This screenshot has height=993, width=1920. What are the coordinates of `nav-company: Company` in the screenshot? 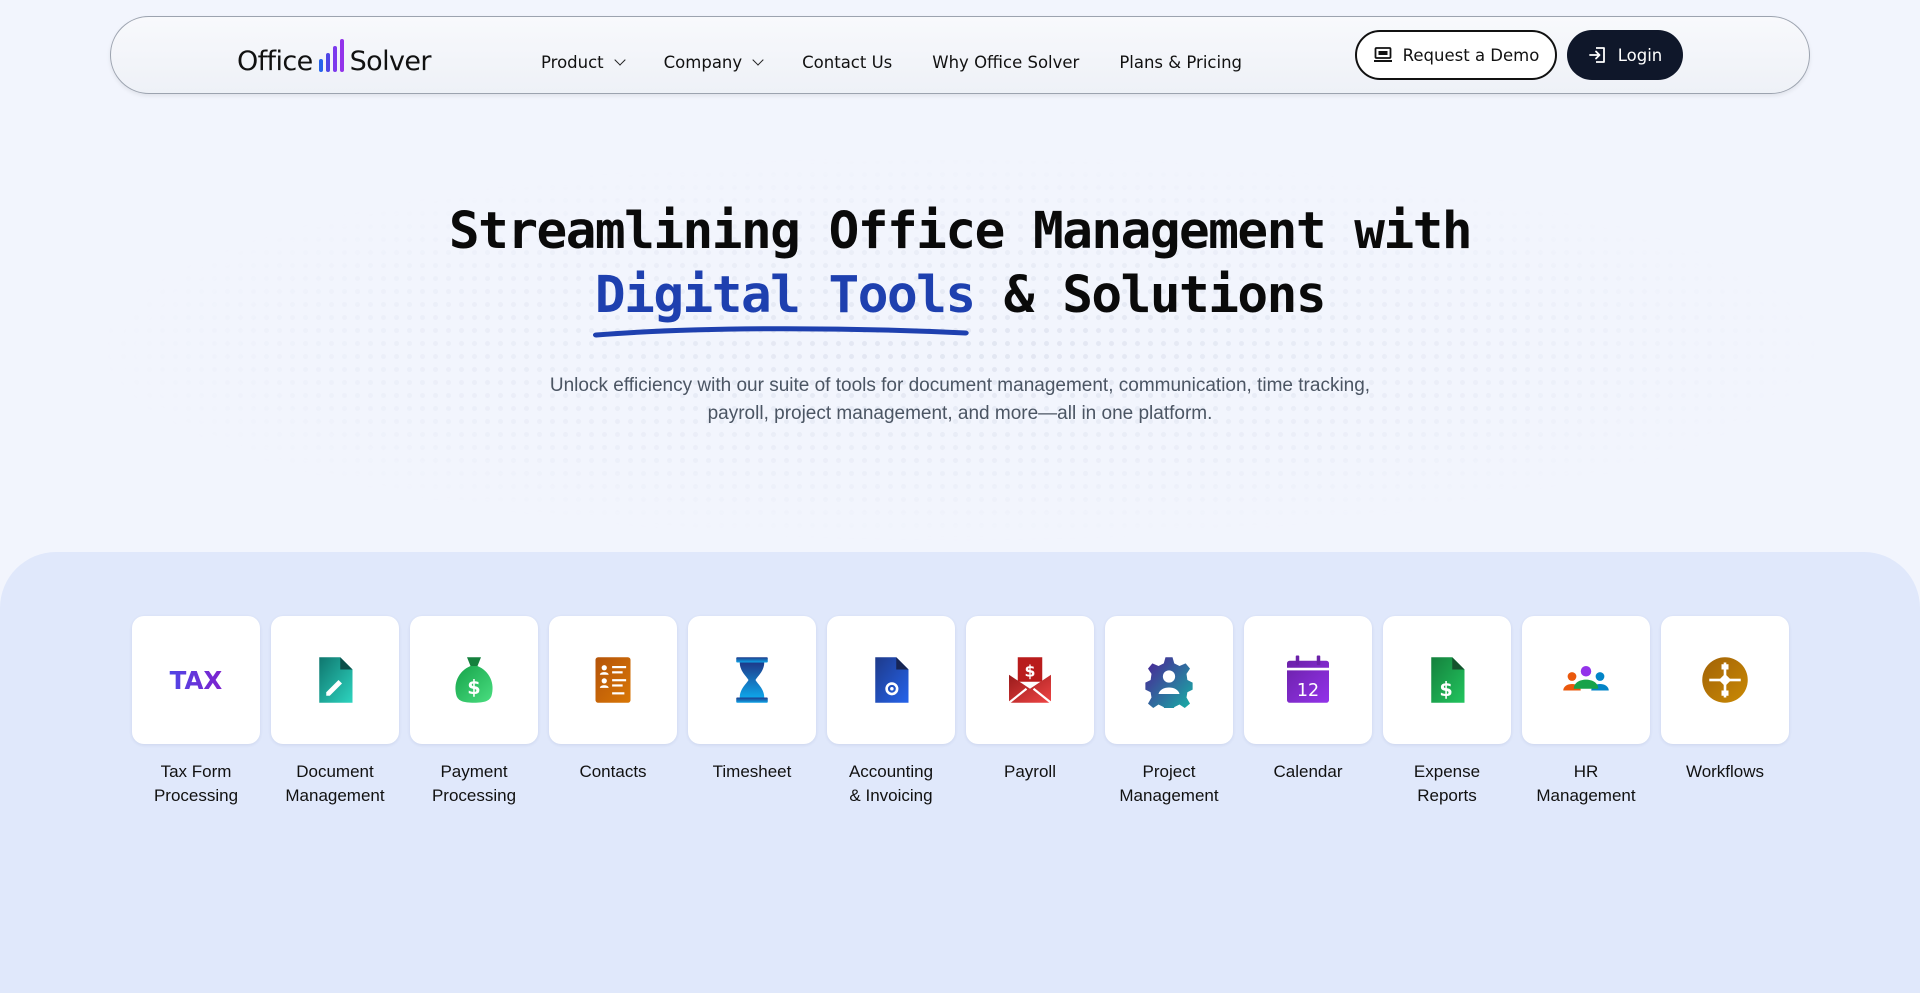 It's located at (713, 62).